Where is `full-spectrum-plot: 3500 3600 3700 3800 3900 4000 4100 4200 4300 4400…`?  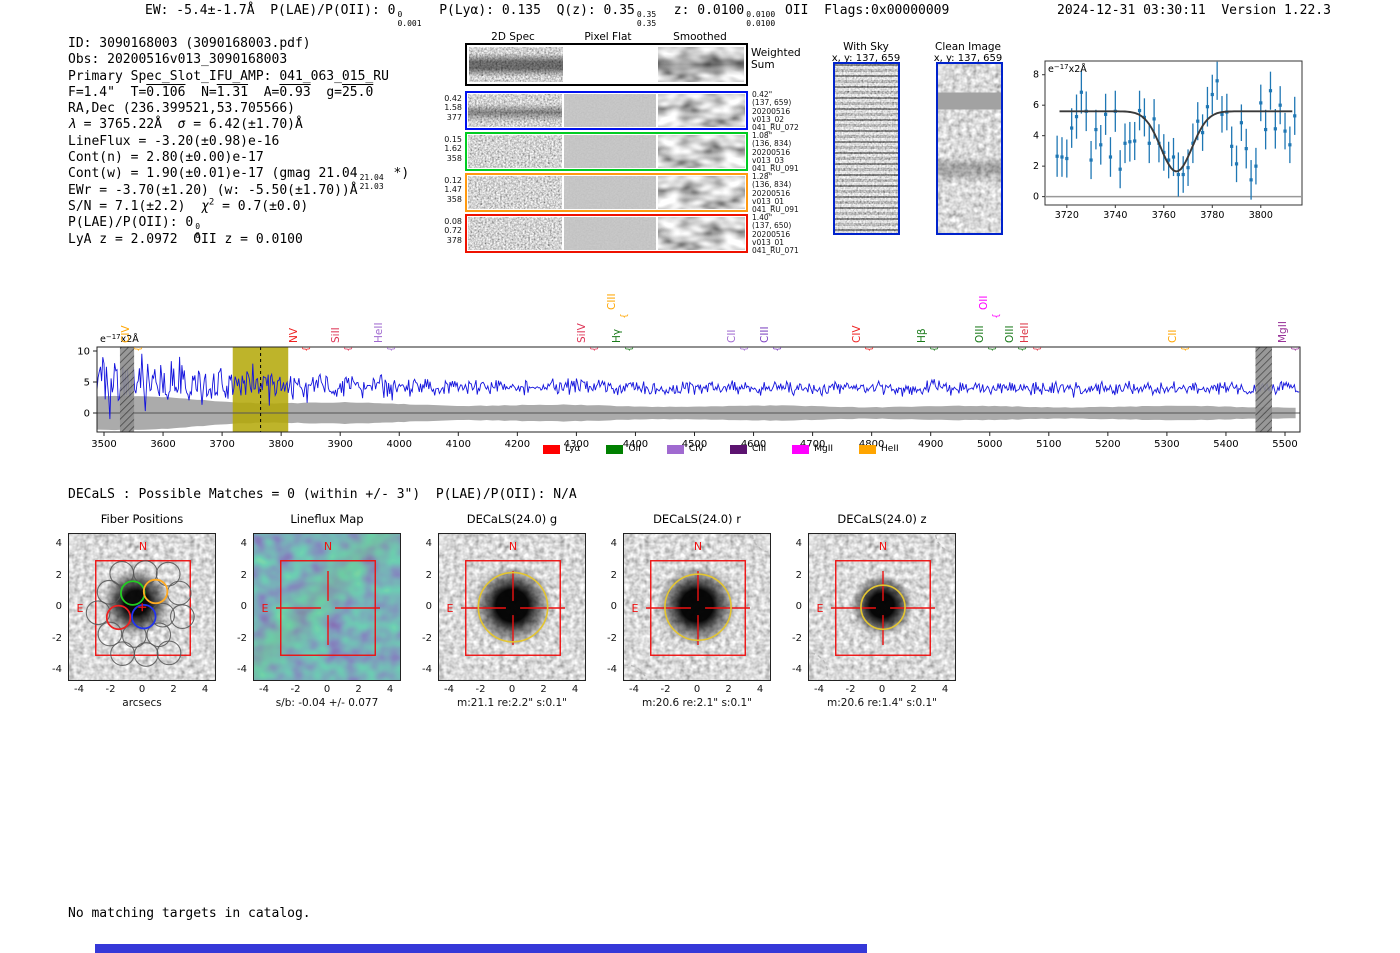 full-spectrum-plot: 3500 3600 3700 3800 3900 4000 4100 4200 4300 4400… is located at coordinates (689, 391).